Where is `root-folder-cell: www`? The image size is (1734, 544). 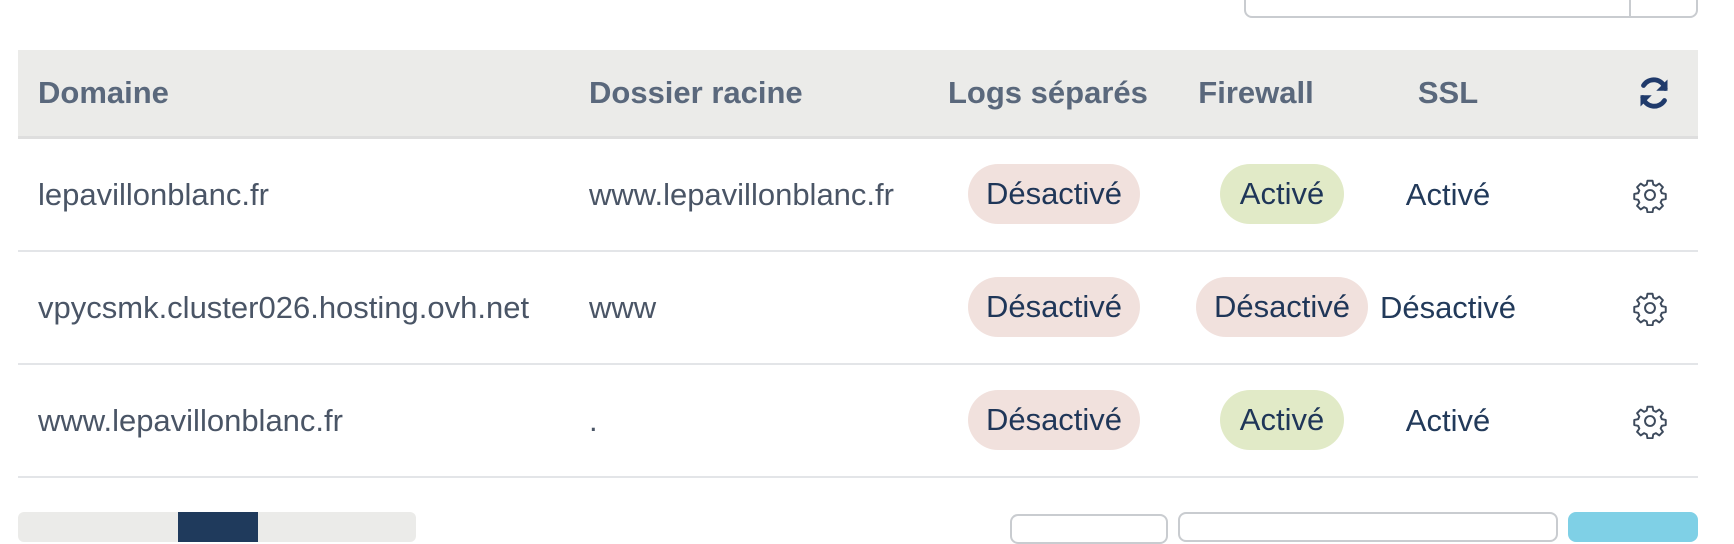 root-folder-cell: www is located at coordinates (623, 307).